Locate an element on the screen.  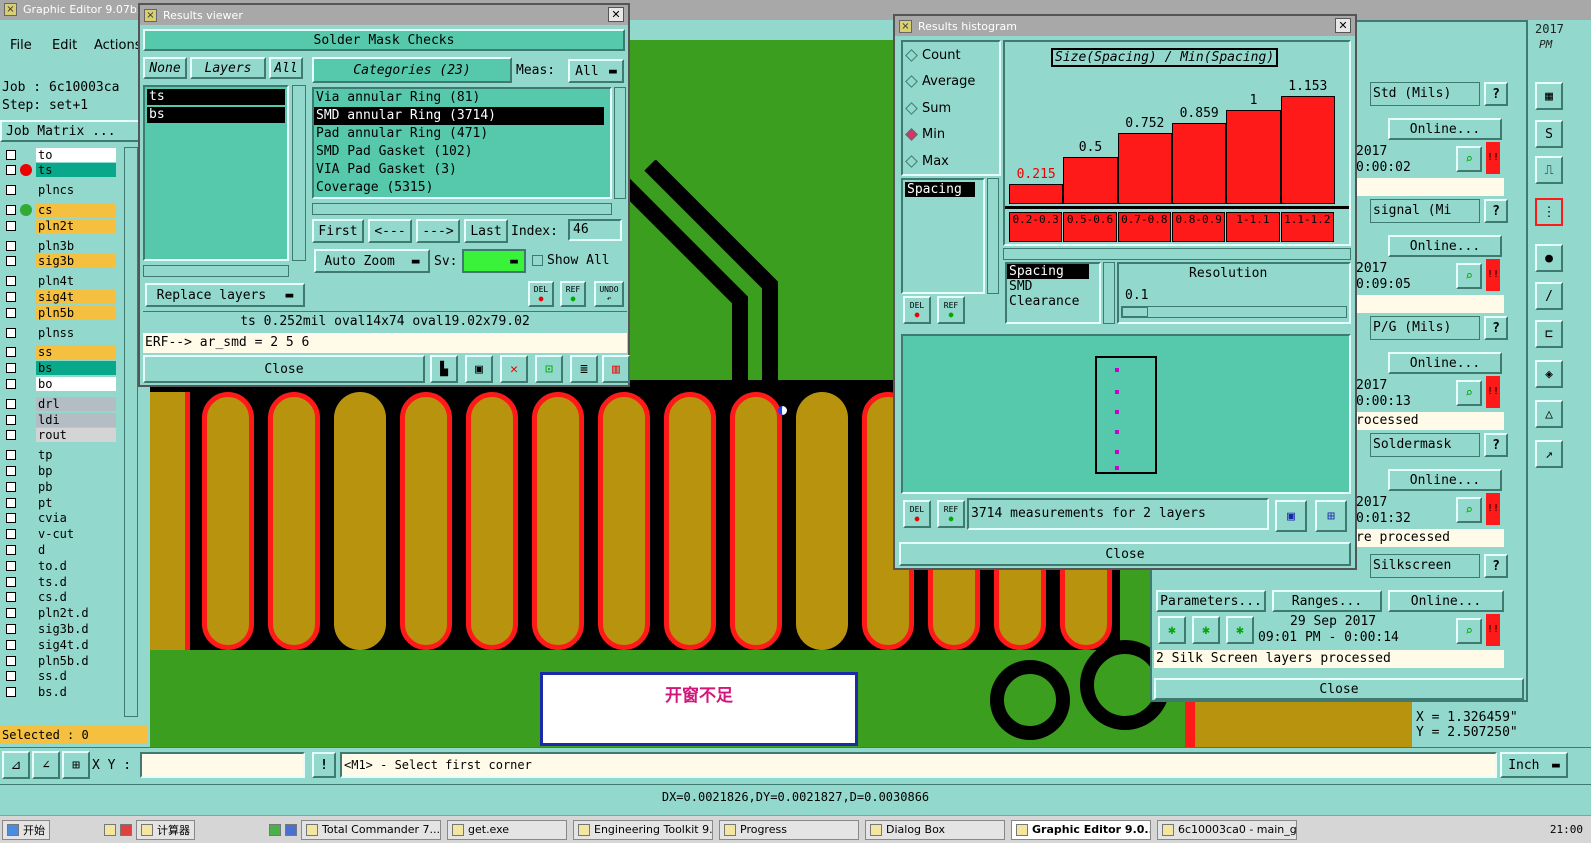
spacing-list-item: Spacing is located at coordinates (1048, 271).